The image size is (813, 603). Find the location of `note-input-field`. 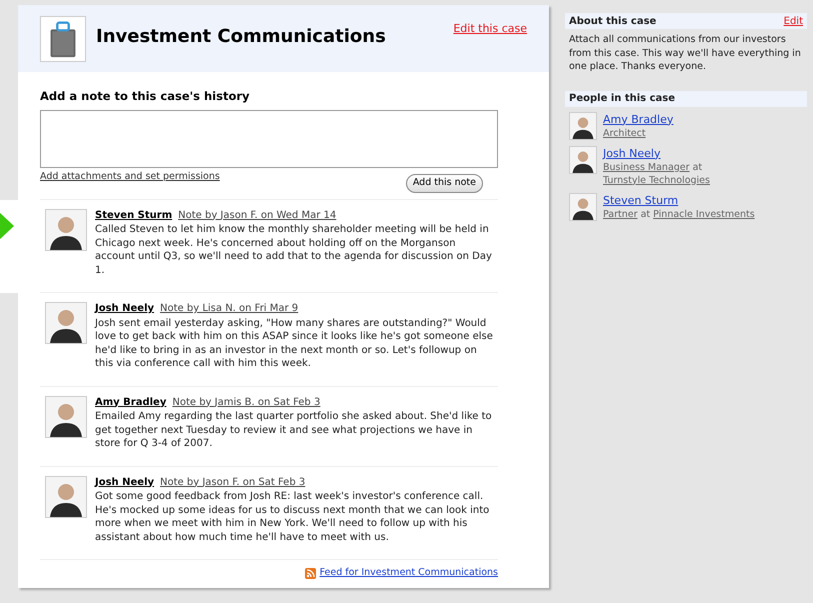

note-input-field is located at coordinates (269, 139).